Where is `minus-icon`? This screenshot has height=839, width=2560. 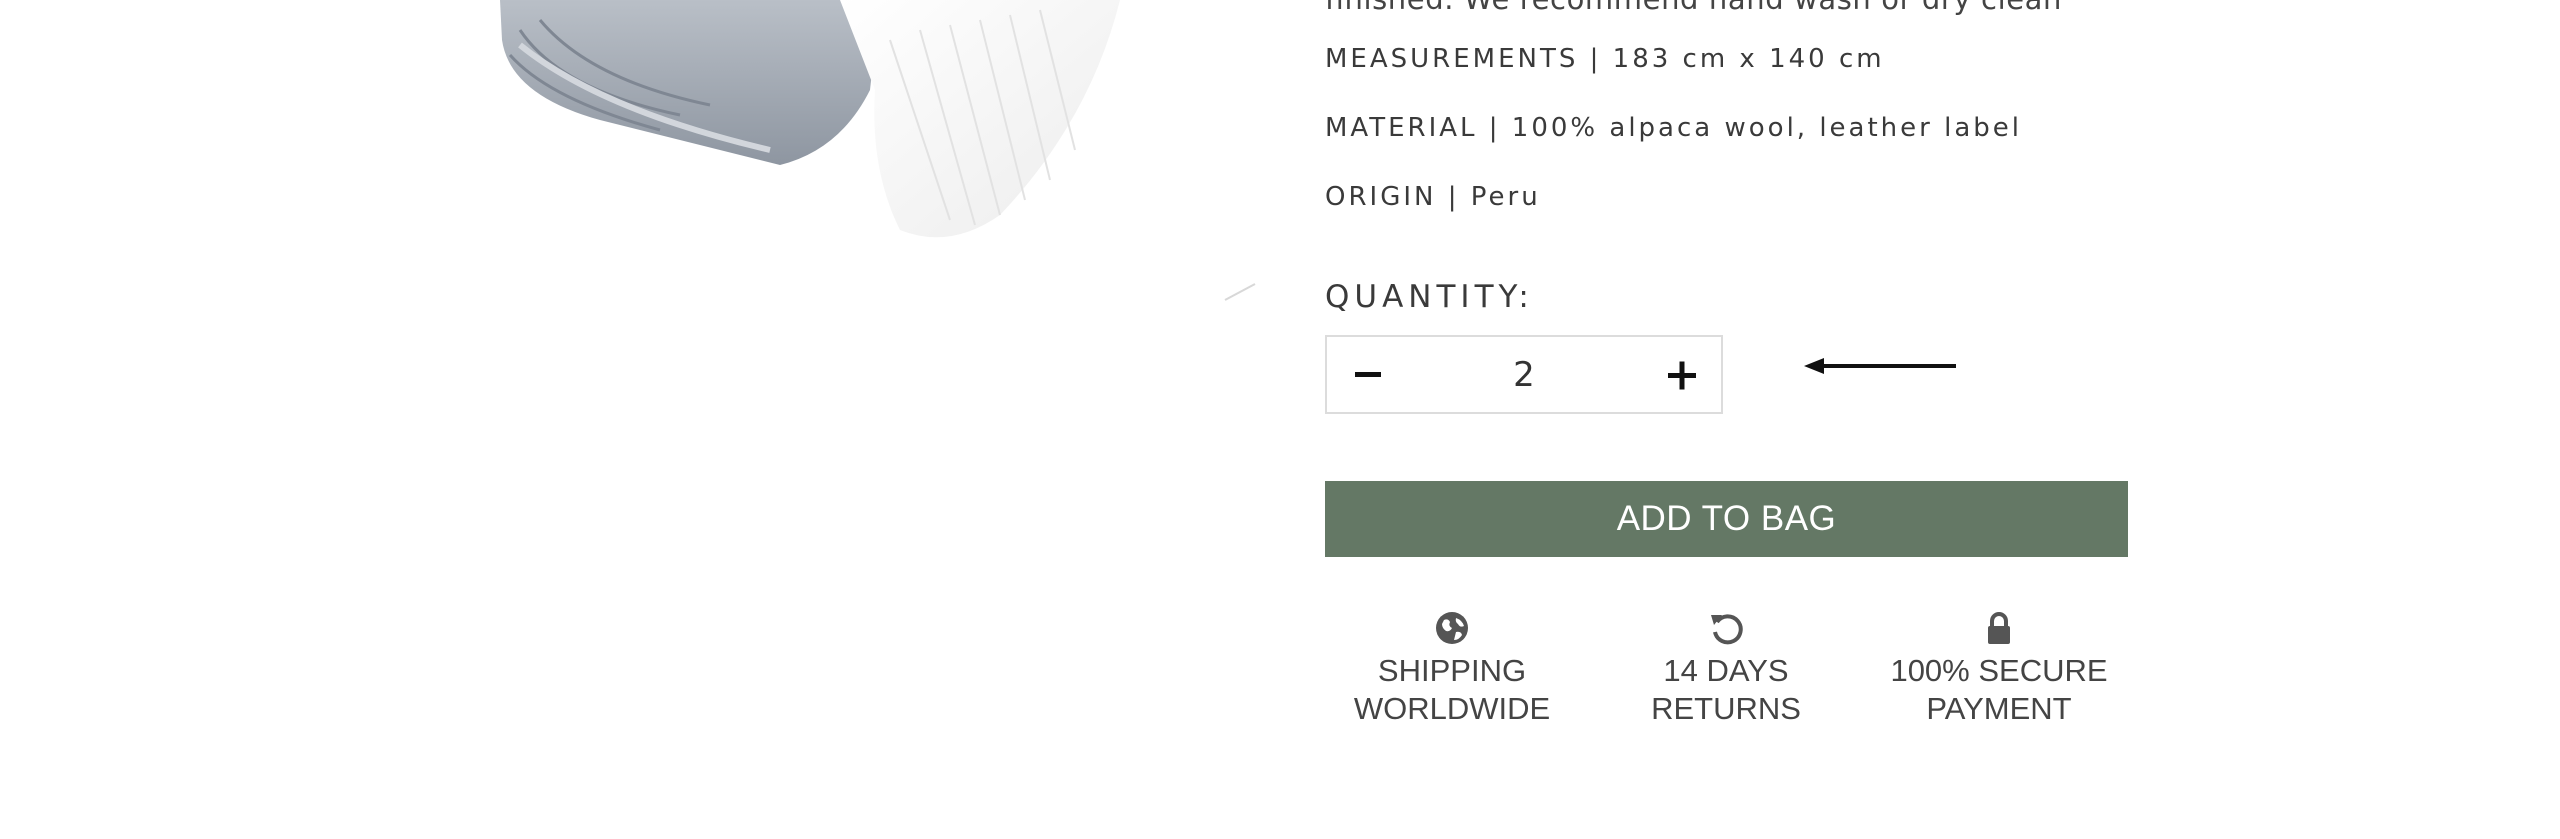
minus-icon is located at coordinates (1368, 374).